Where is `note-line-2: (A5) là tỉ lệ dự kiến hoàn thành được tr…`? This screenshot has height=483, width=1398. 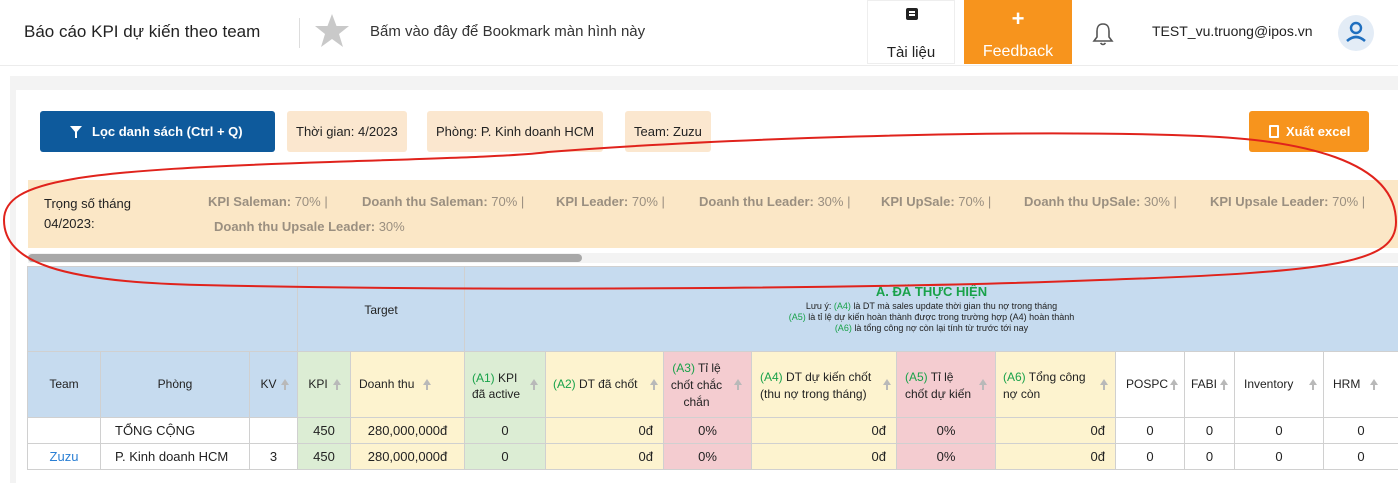
note-line-2: (A5) là tỉ lệ dự kiến hoàn thành được tr… is located at coordinates (931, 317).